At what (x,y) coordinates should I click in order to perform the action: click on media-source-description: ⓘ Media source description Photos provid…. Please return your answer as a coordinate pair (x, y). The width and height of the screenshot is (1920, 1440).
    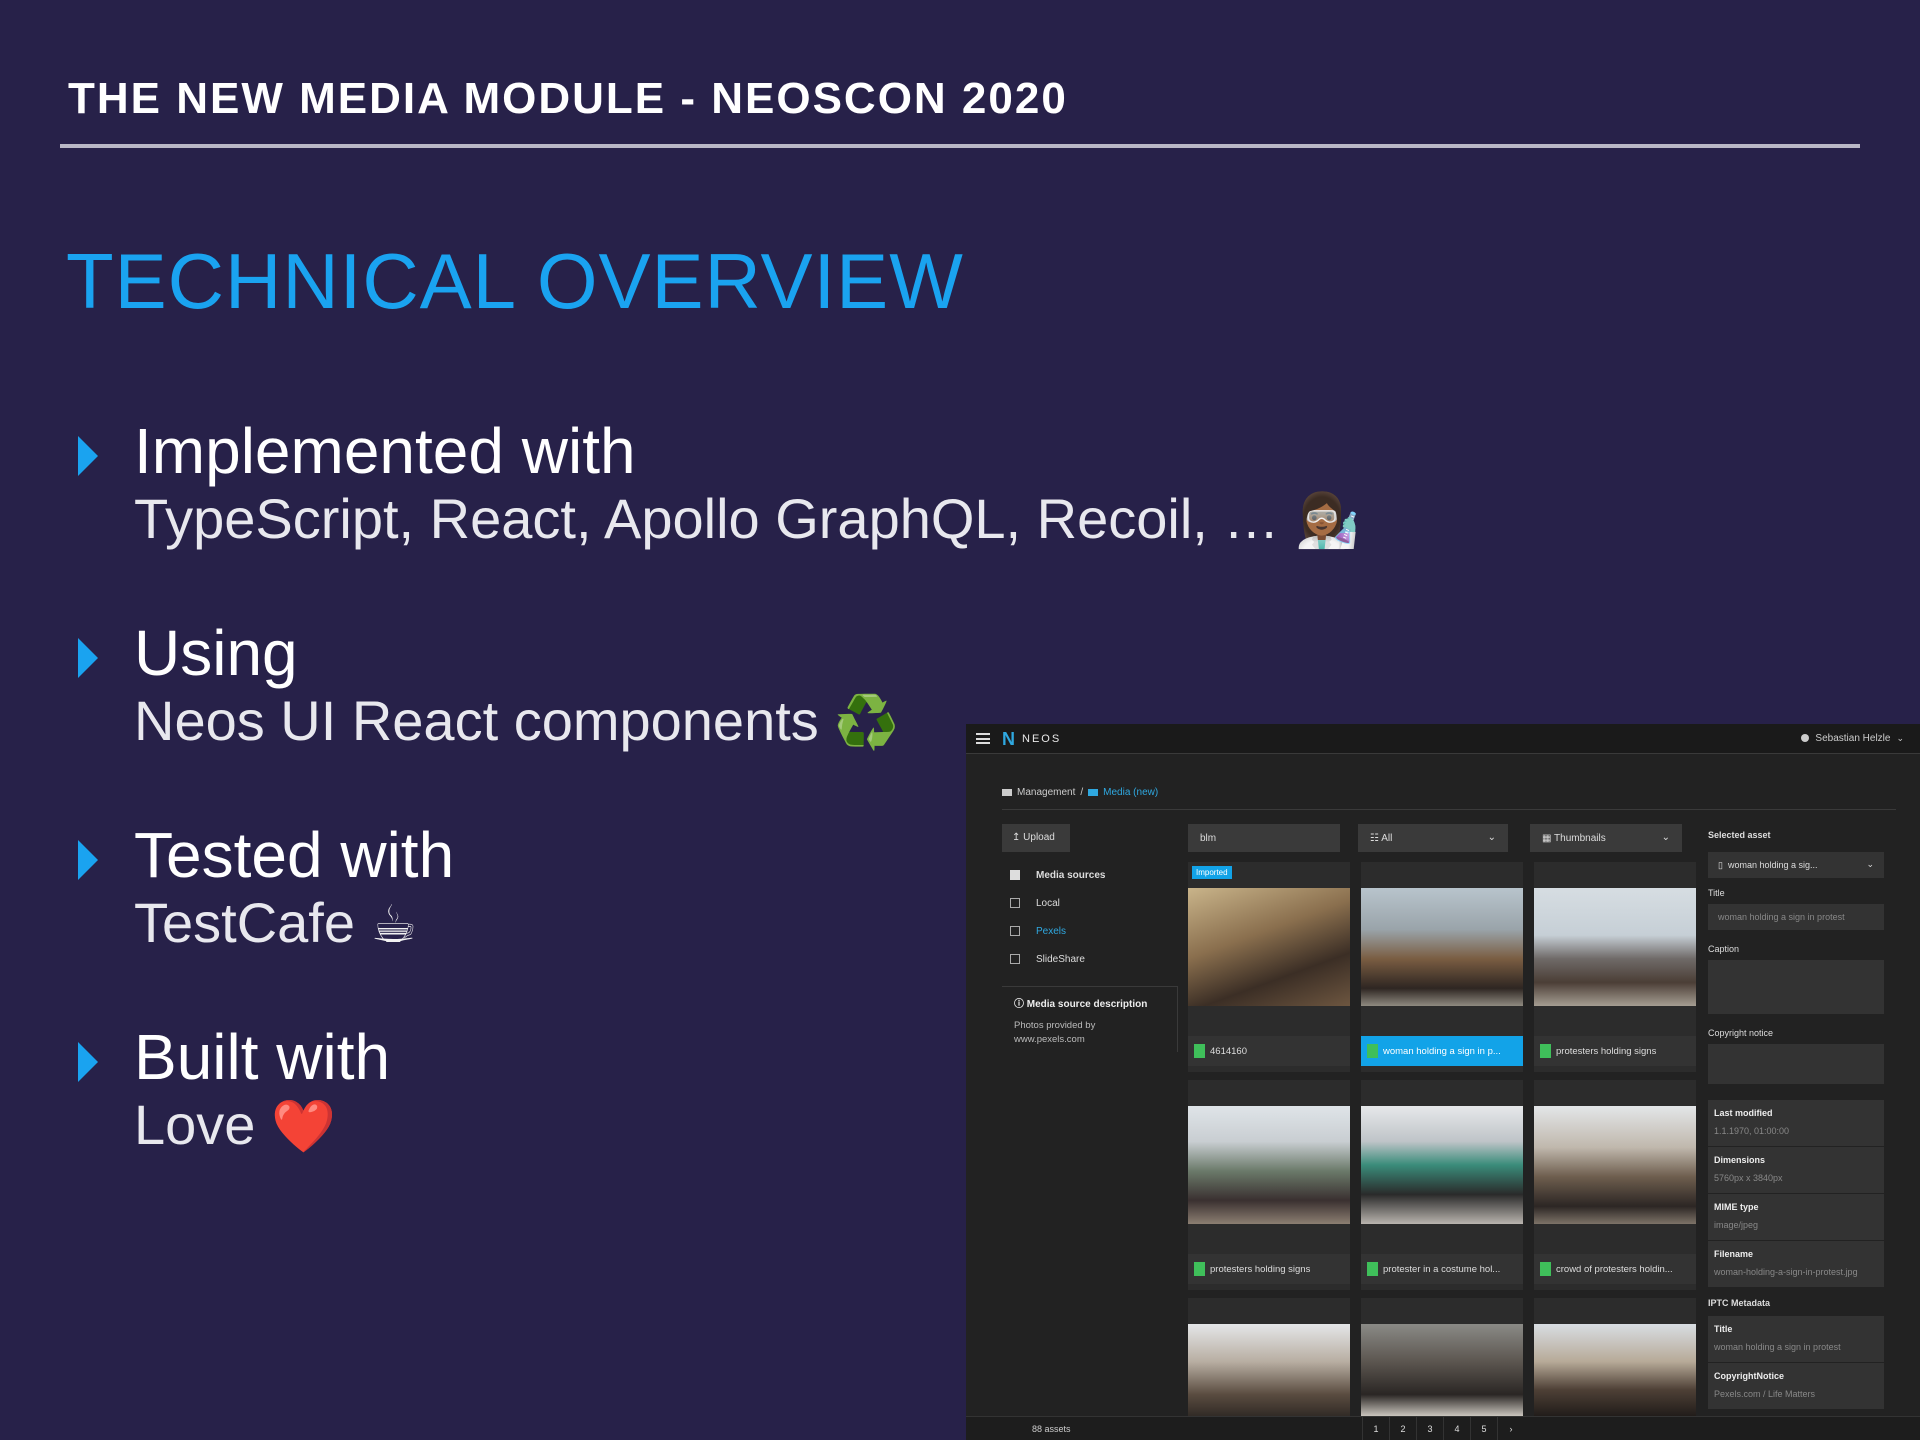
    Looking at the image, I should click on (1090, 1019).